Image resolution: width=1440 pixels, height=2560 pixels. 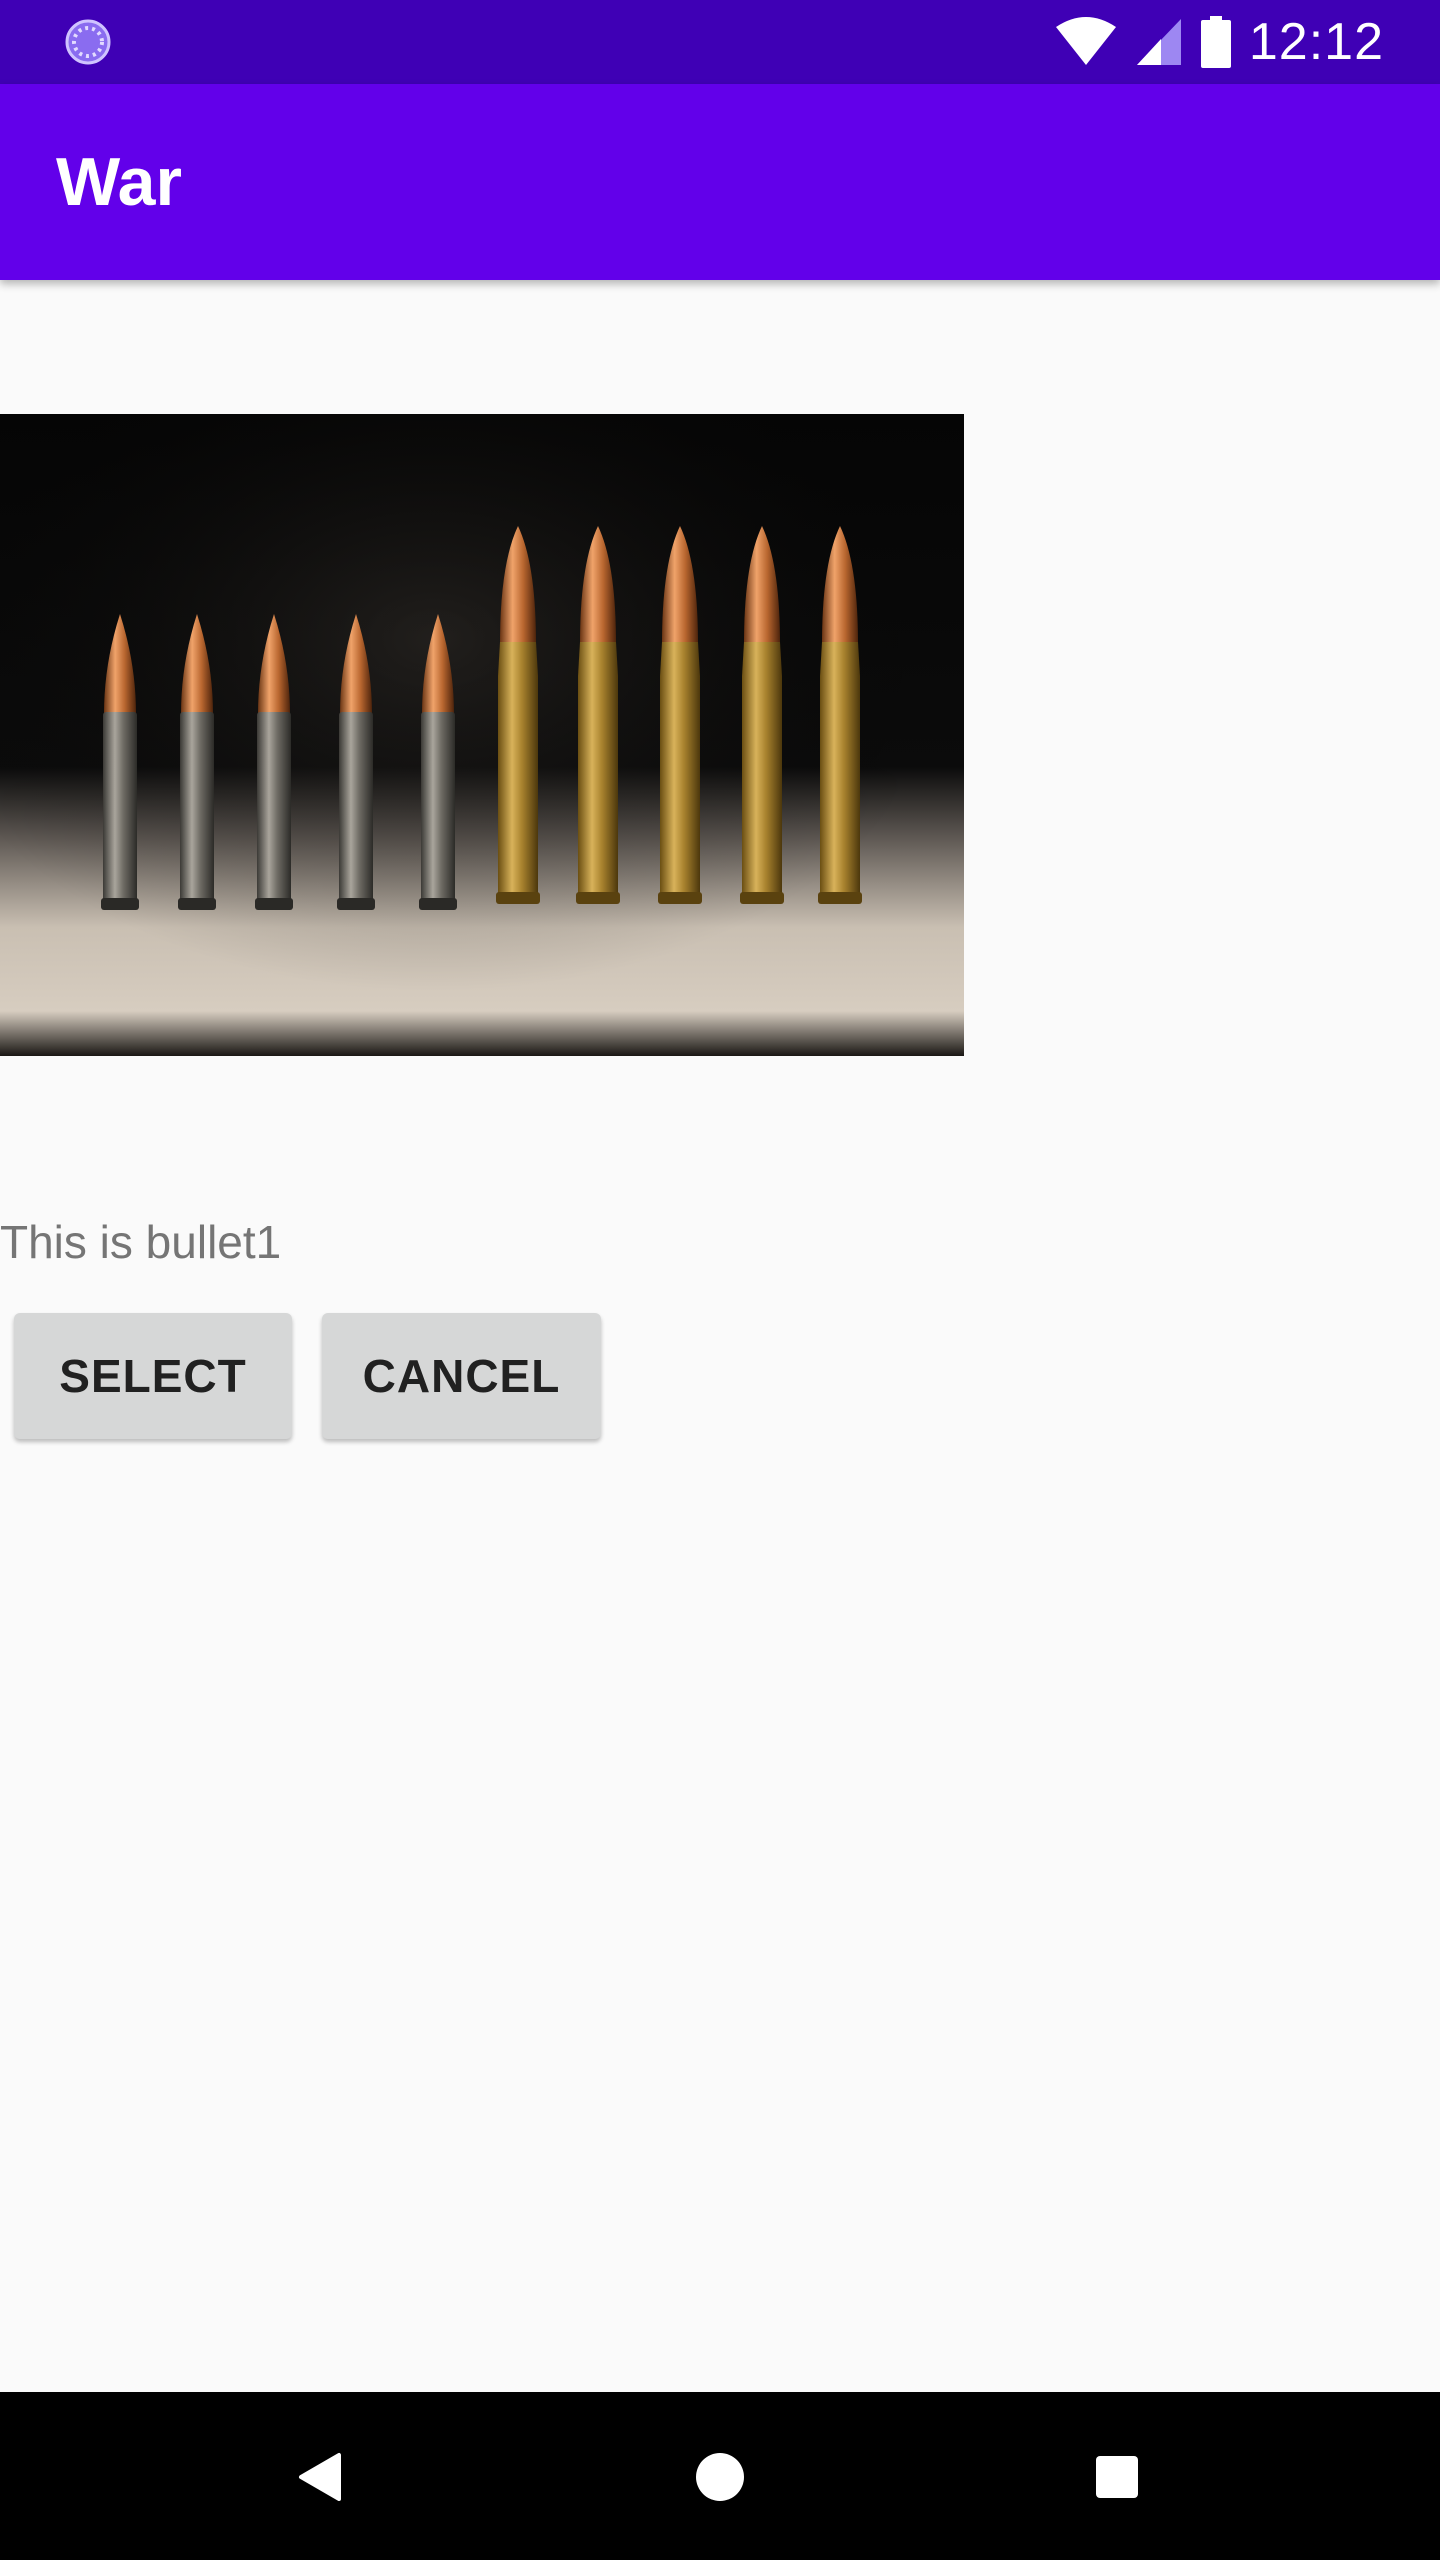 What do you see at coordinates (1158, 42) in the screenshot?
I see `cell-signal-icon` at bounding box center [1158, 42].